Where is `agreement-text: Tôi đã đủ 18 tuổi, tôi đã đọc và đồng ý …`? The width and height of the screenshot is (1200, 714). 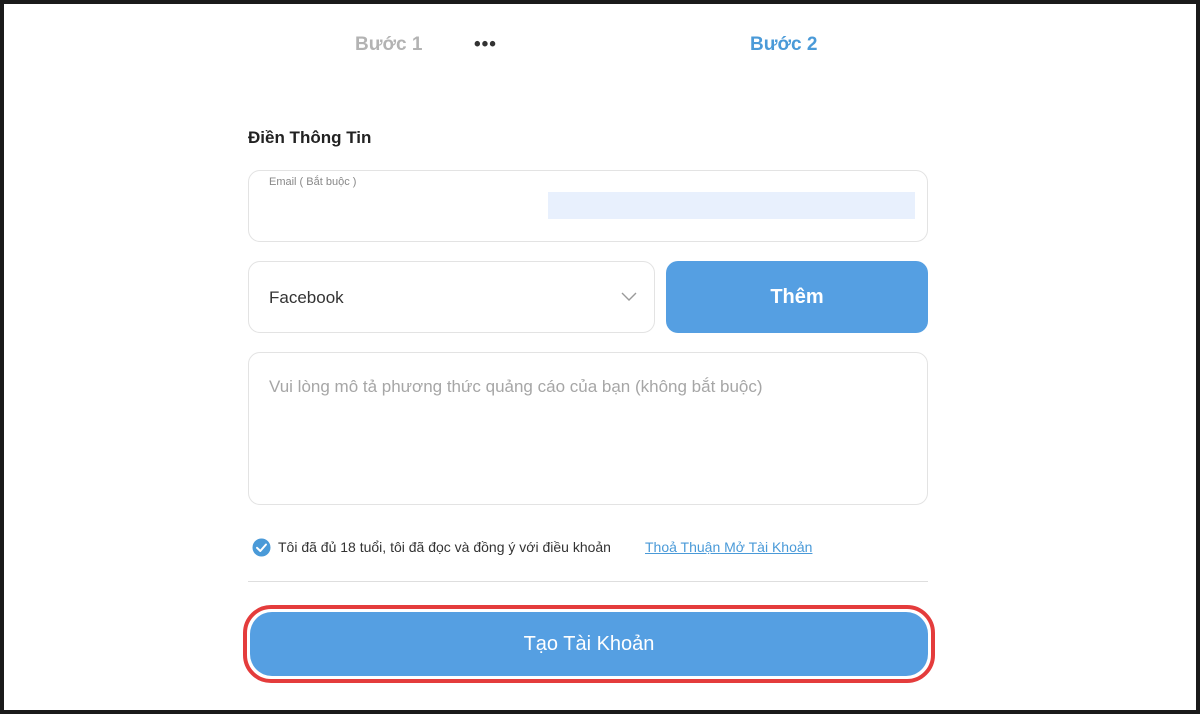 agreement-text: Tôi đã đủ 18 tuổi, tôi đã đọc và đồng ý … is located at coordinates (444, 547).